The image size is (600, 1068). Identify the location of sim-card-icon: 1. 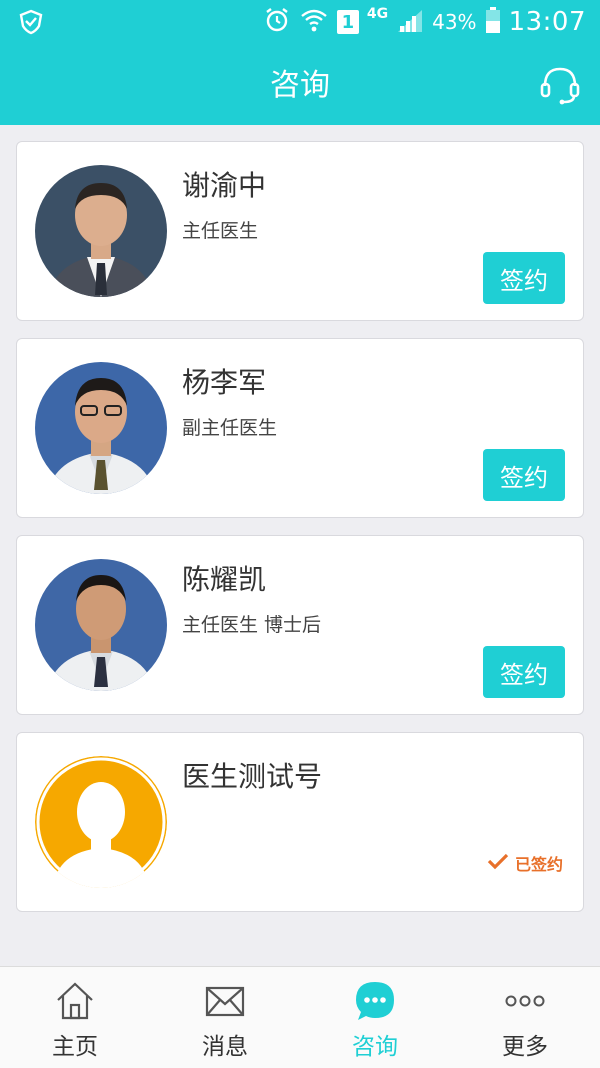
(347, 22).